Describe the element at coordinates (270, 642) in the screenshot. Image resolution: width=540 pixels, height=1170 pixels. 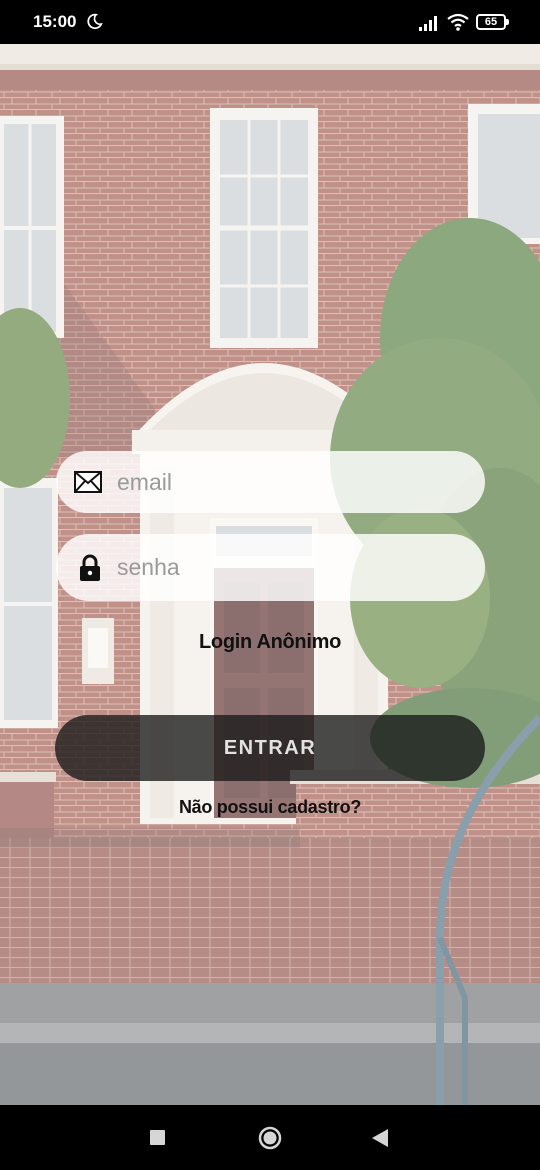
I see `anonymous-login-link: Login Anônimo` at that location.